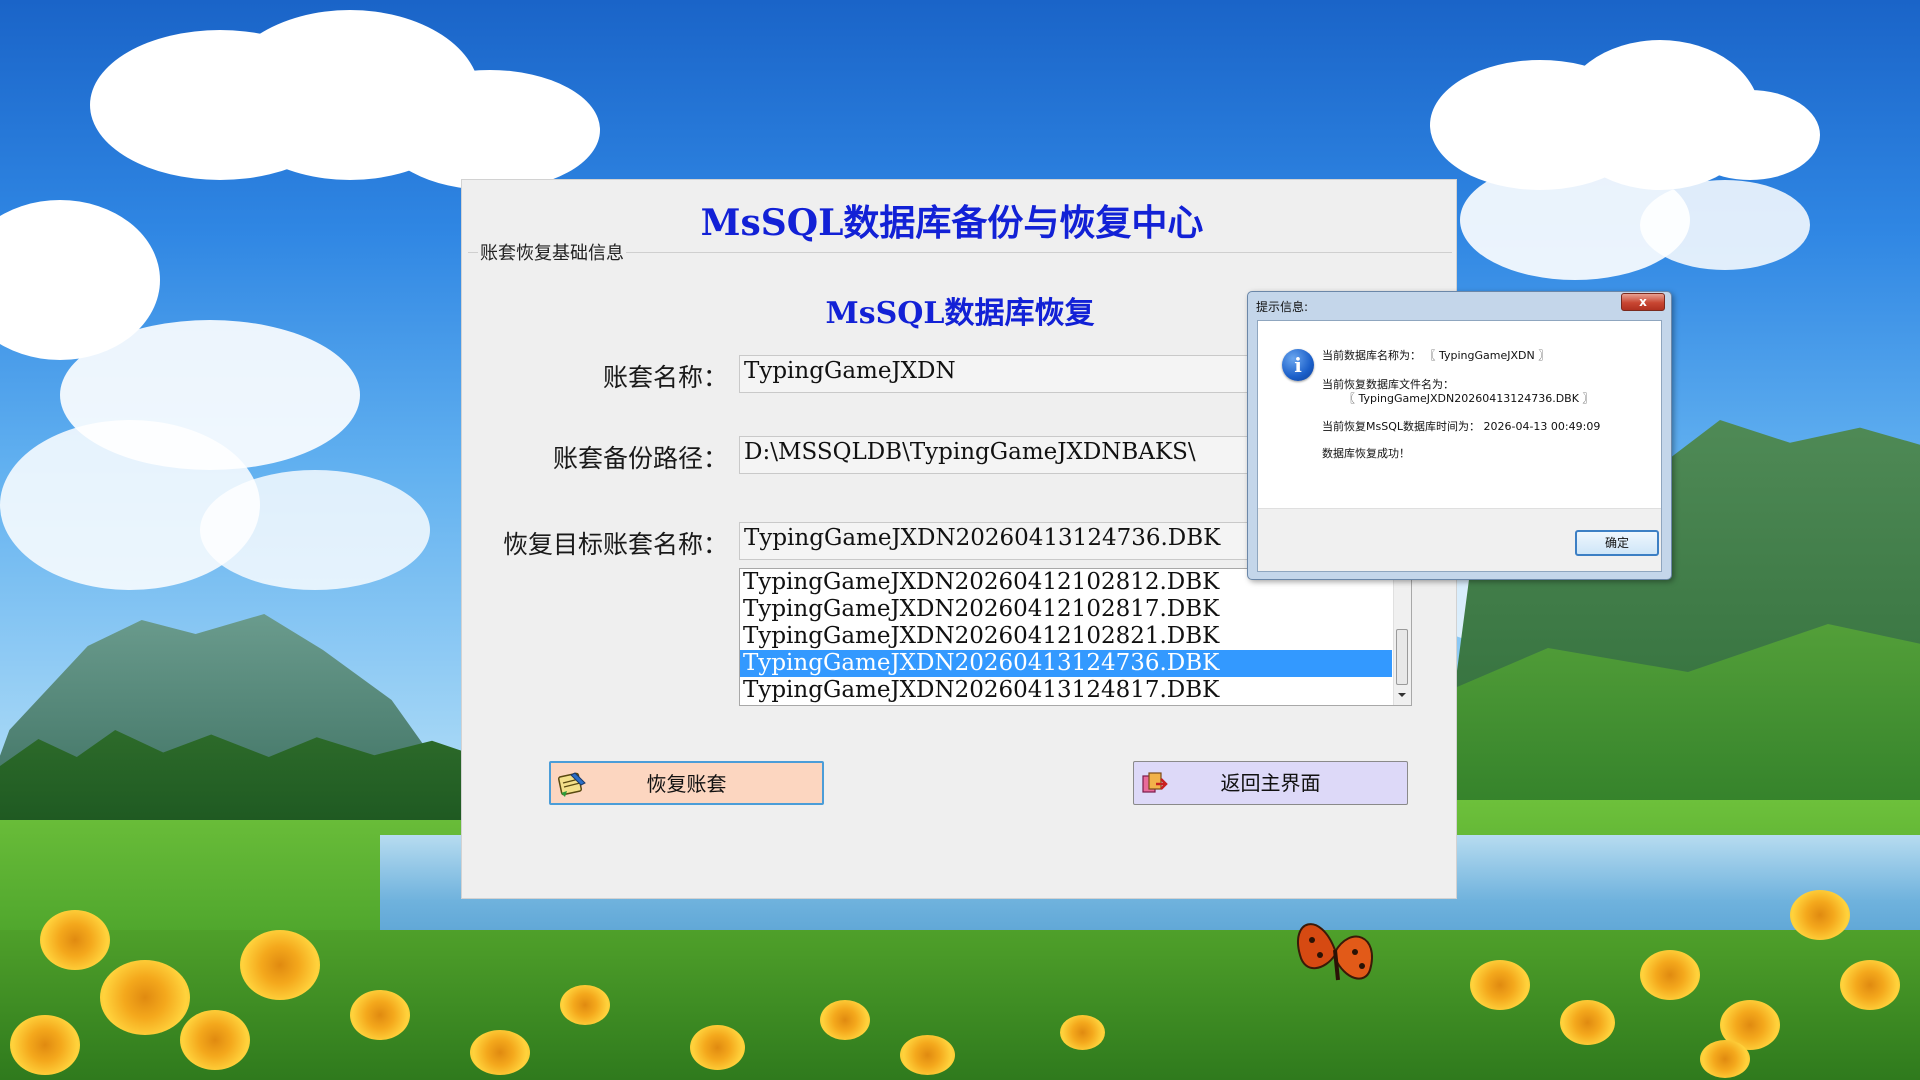  I want to click on return-button-label: 返回主界面, so click(1270, 783).